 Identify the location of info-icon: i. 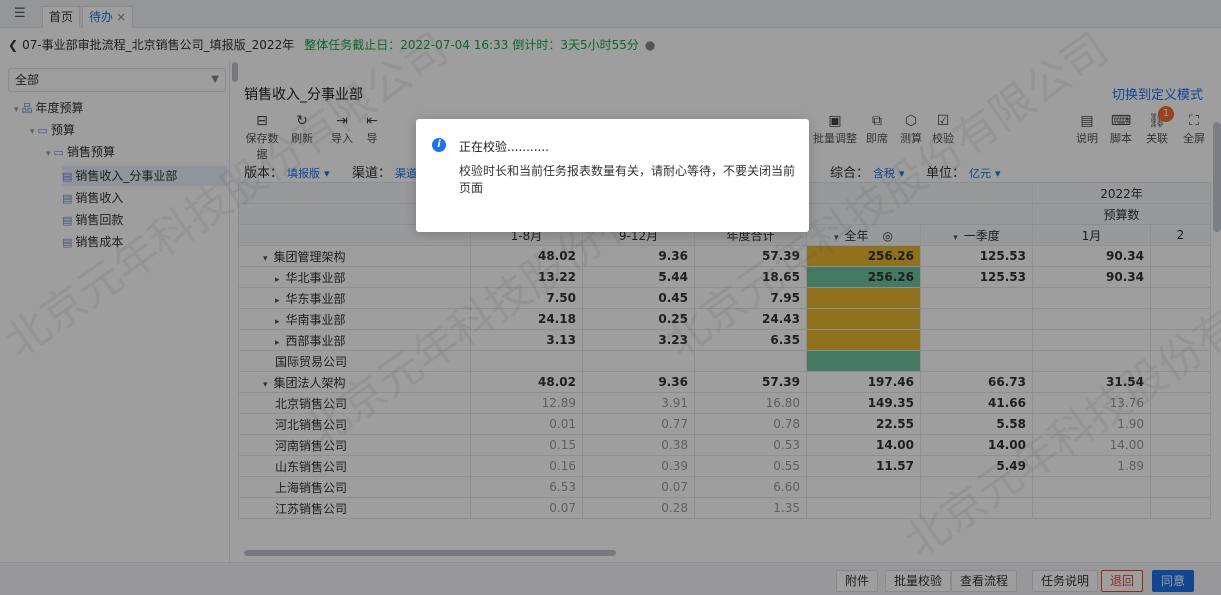
(439, 145).